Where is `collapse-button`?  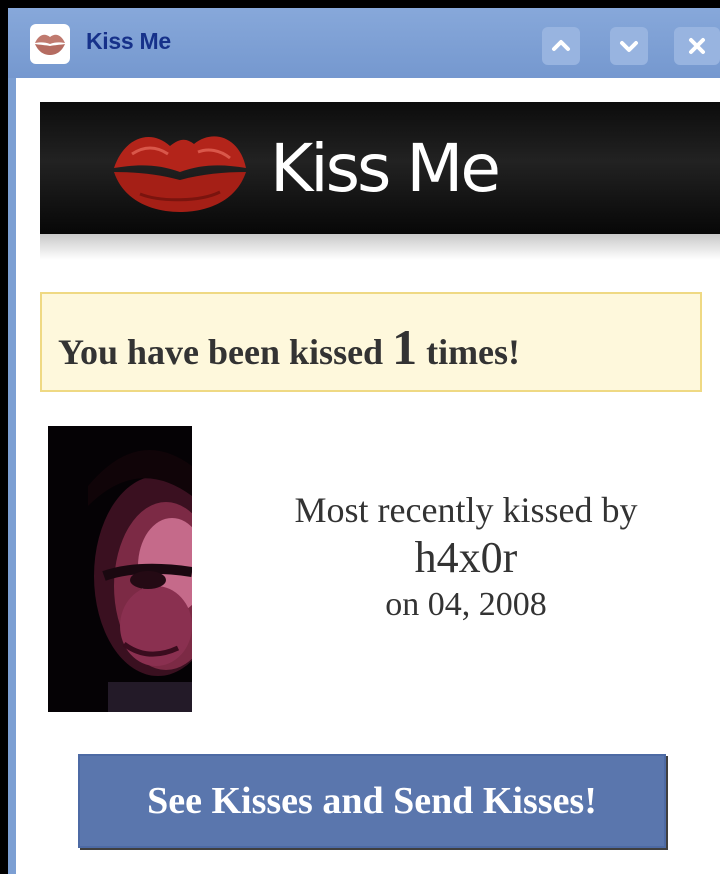
collapse-button is located at coordinates (561, 46).